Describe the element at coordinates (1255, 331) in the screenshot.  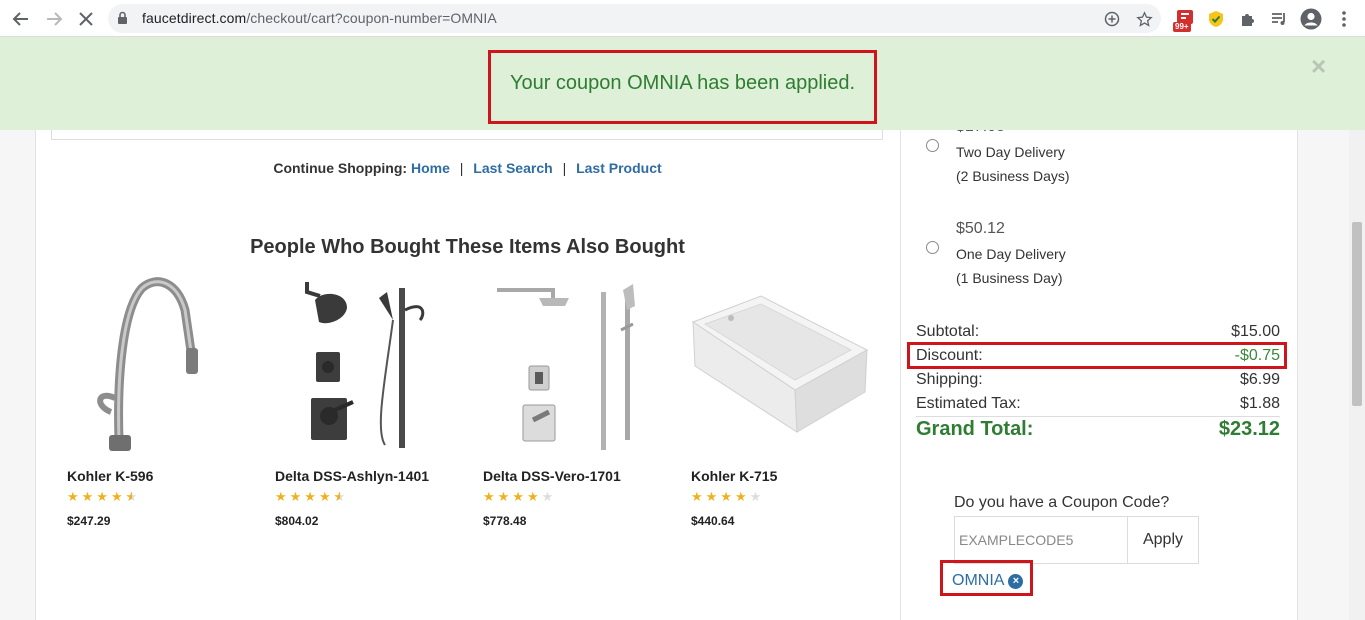
I see `subtotal-value: $15.00` at that location.